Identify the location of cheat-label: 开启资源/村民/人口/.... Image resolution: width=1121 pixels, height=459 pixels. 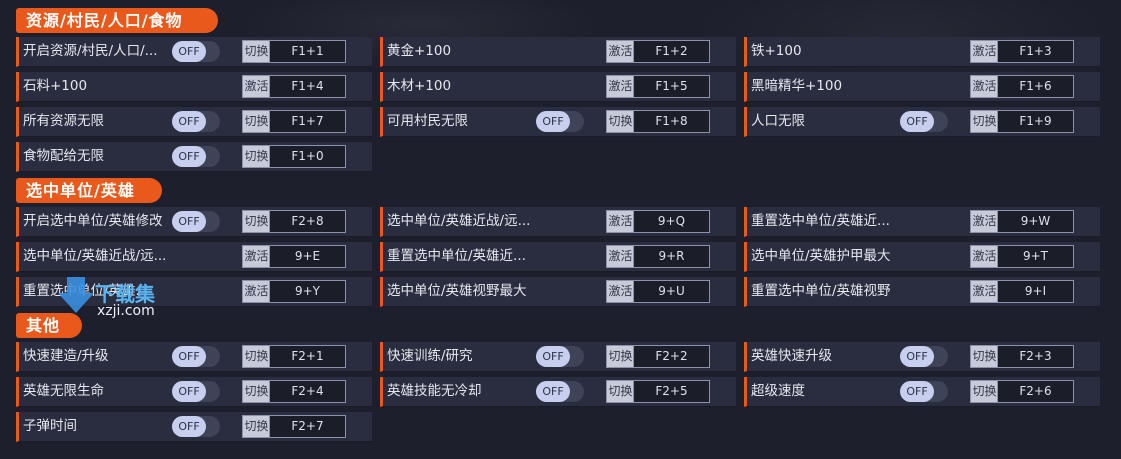
(90, 51).